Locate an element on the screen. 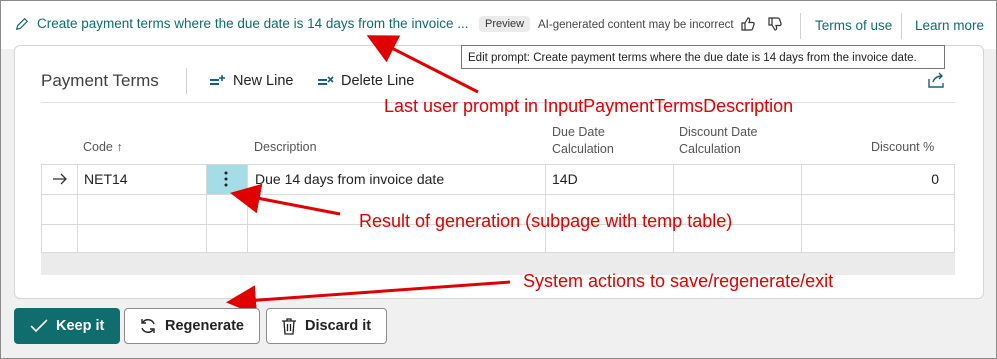 The width and height of the screenshot is (997, 359). keep-it-button: Keep it is located at coordinates (67, 326).